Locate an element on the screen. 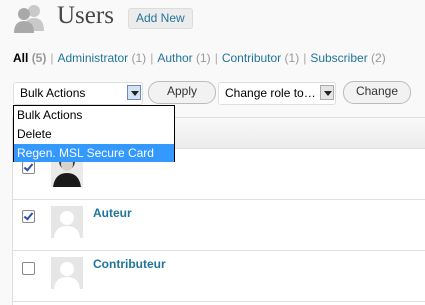 The width and height of the screenshot is (425, 305). option-delete: Delete is located at coordinates (94, 134).